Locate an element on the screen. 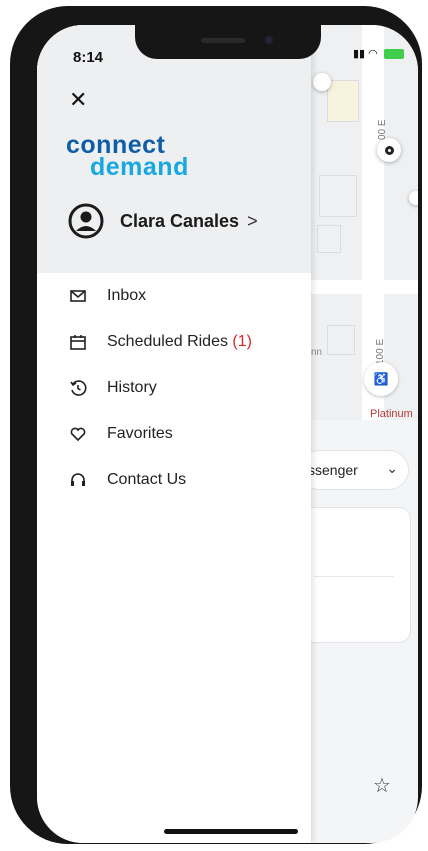 Image resolution: width=428 pixels, height=851 pixels. calendar-icon is located at coordinates (78, 342).